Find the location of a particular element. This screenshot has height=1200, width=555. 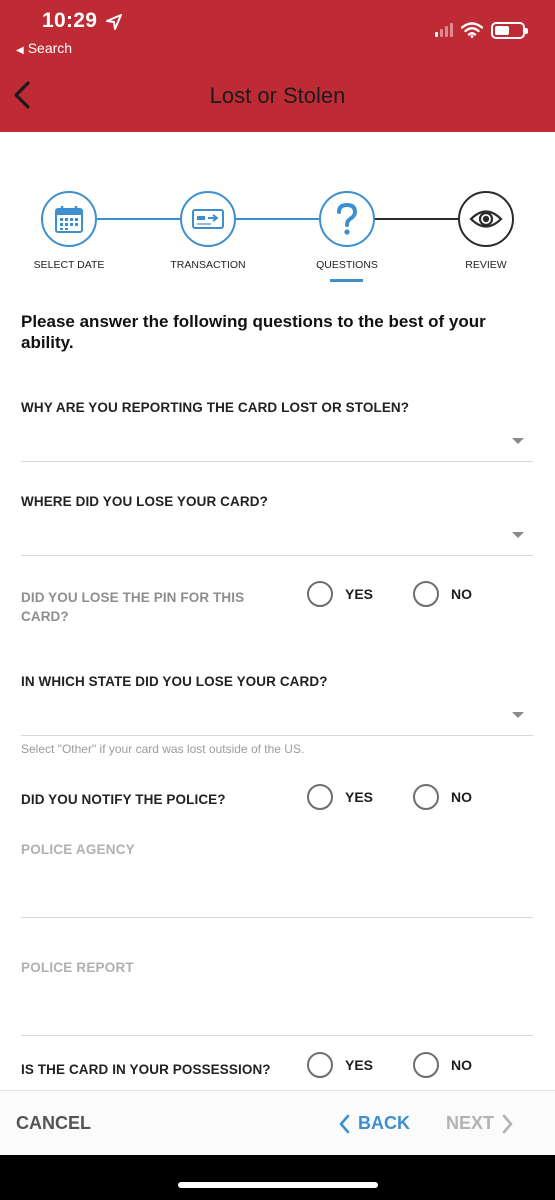

question-where-label: WHERE DID YOU LOSE YOUR CARD? is located at coordinates (144, 501).